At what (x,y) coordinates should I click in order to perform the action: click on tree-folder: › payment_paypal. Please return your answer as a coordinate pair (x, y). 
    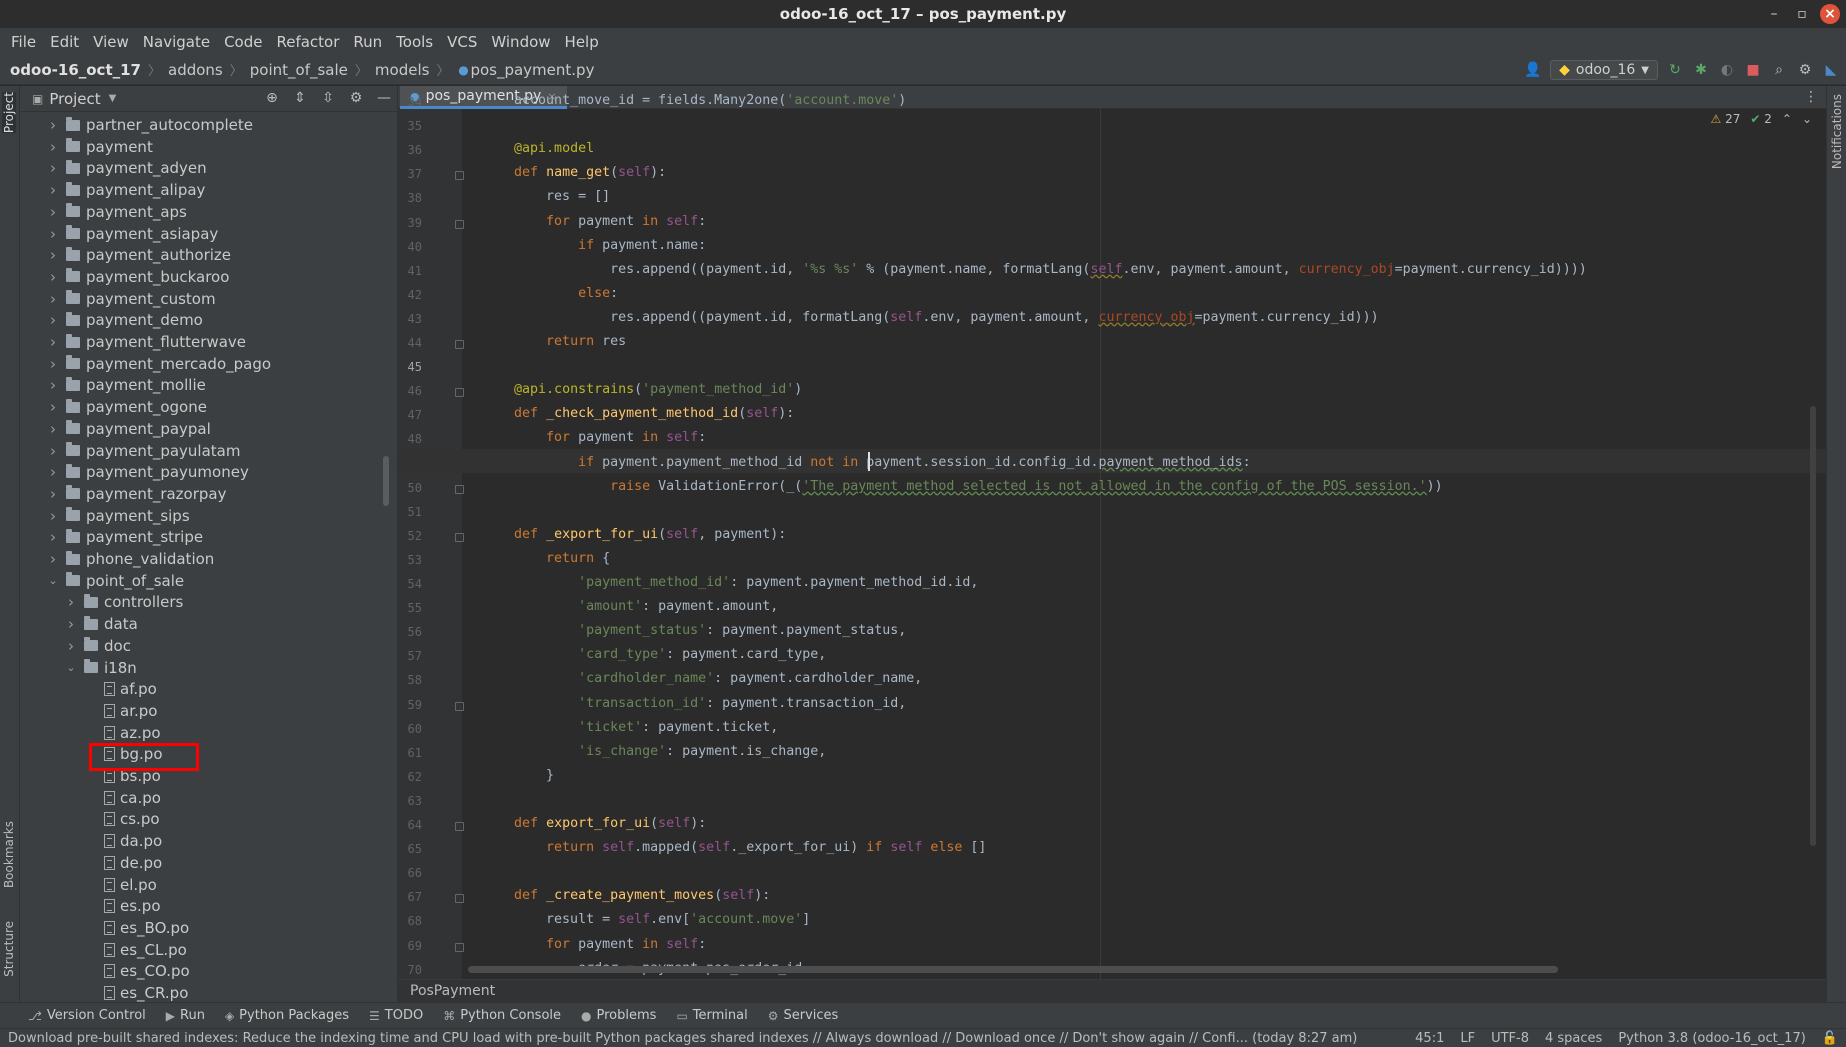
    Looking at the image, I should click on (128, 429).